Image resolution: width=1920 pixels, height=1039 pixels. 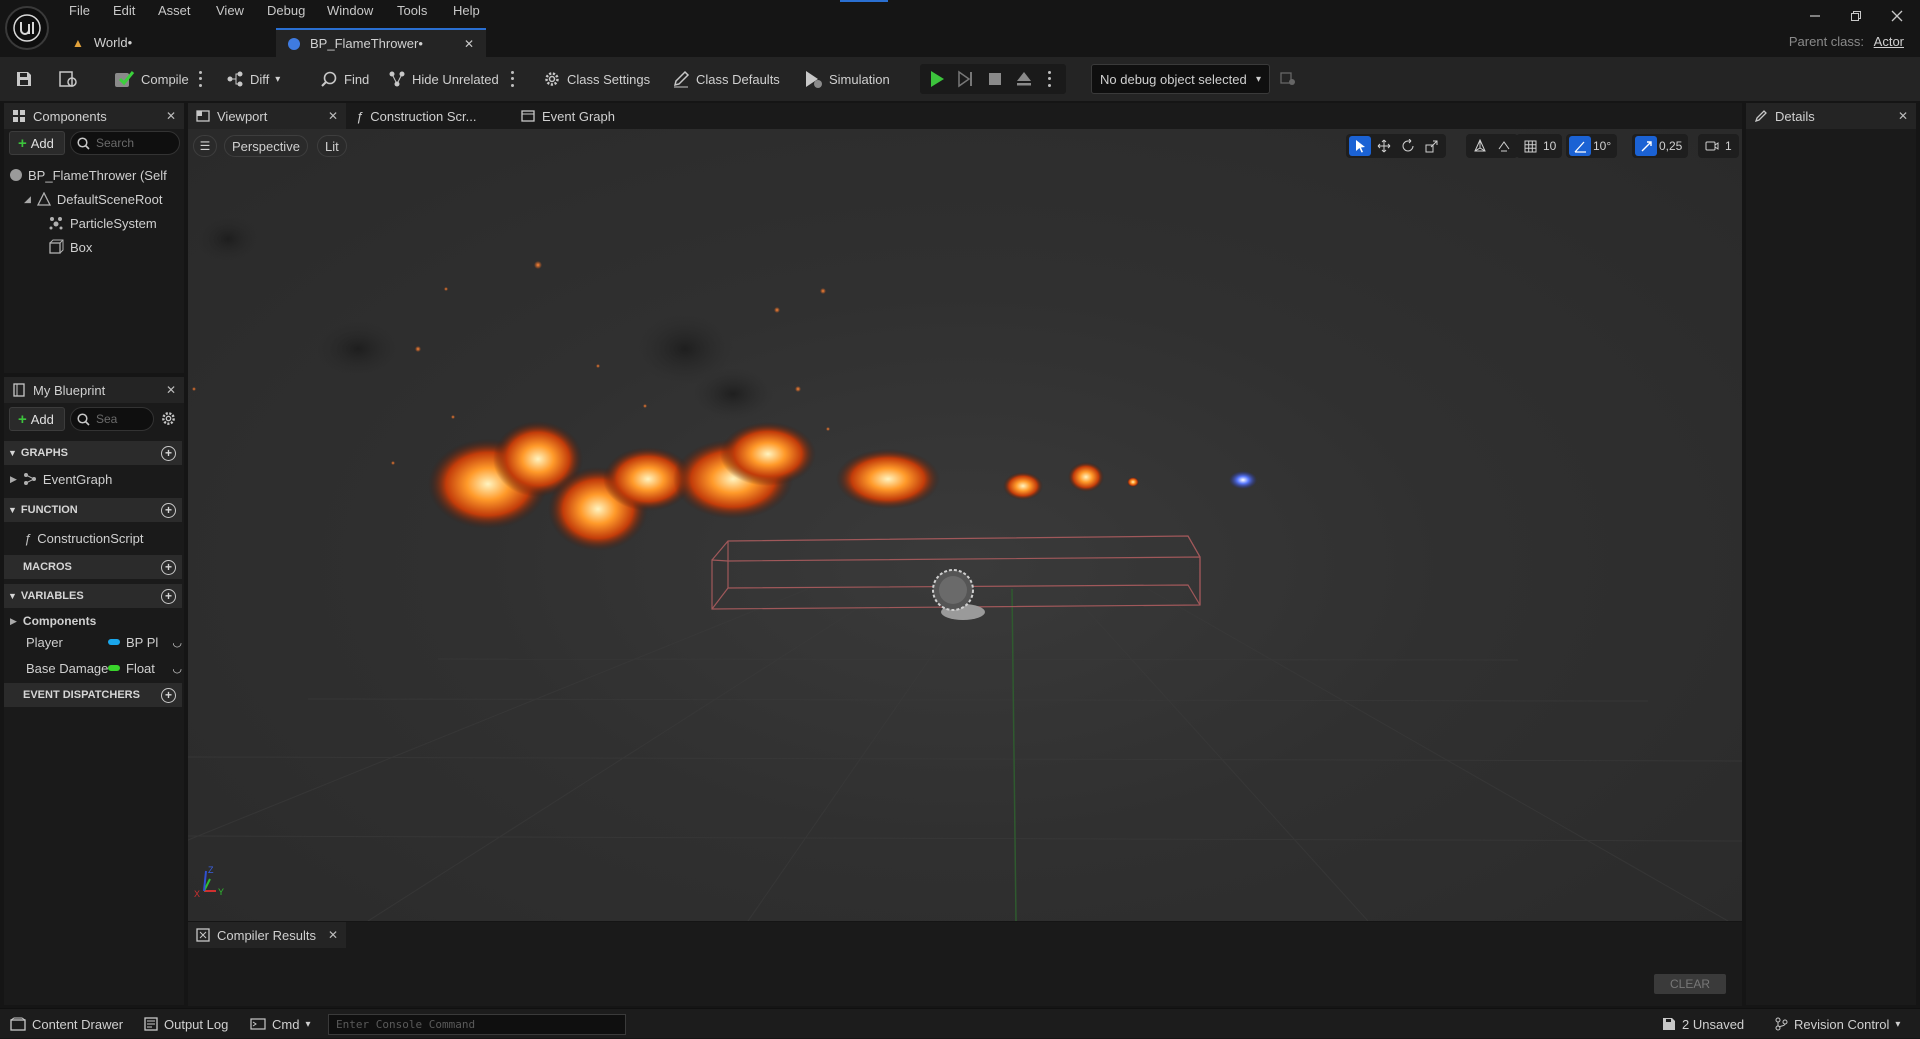 What do you see at coordinates (859, 79) in the screenshot?
I see `simulation-label: Simulation` at bounding box center [859, 79].